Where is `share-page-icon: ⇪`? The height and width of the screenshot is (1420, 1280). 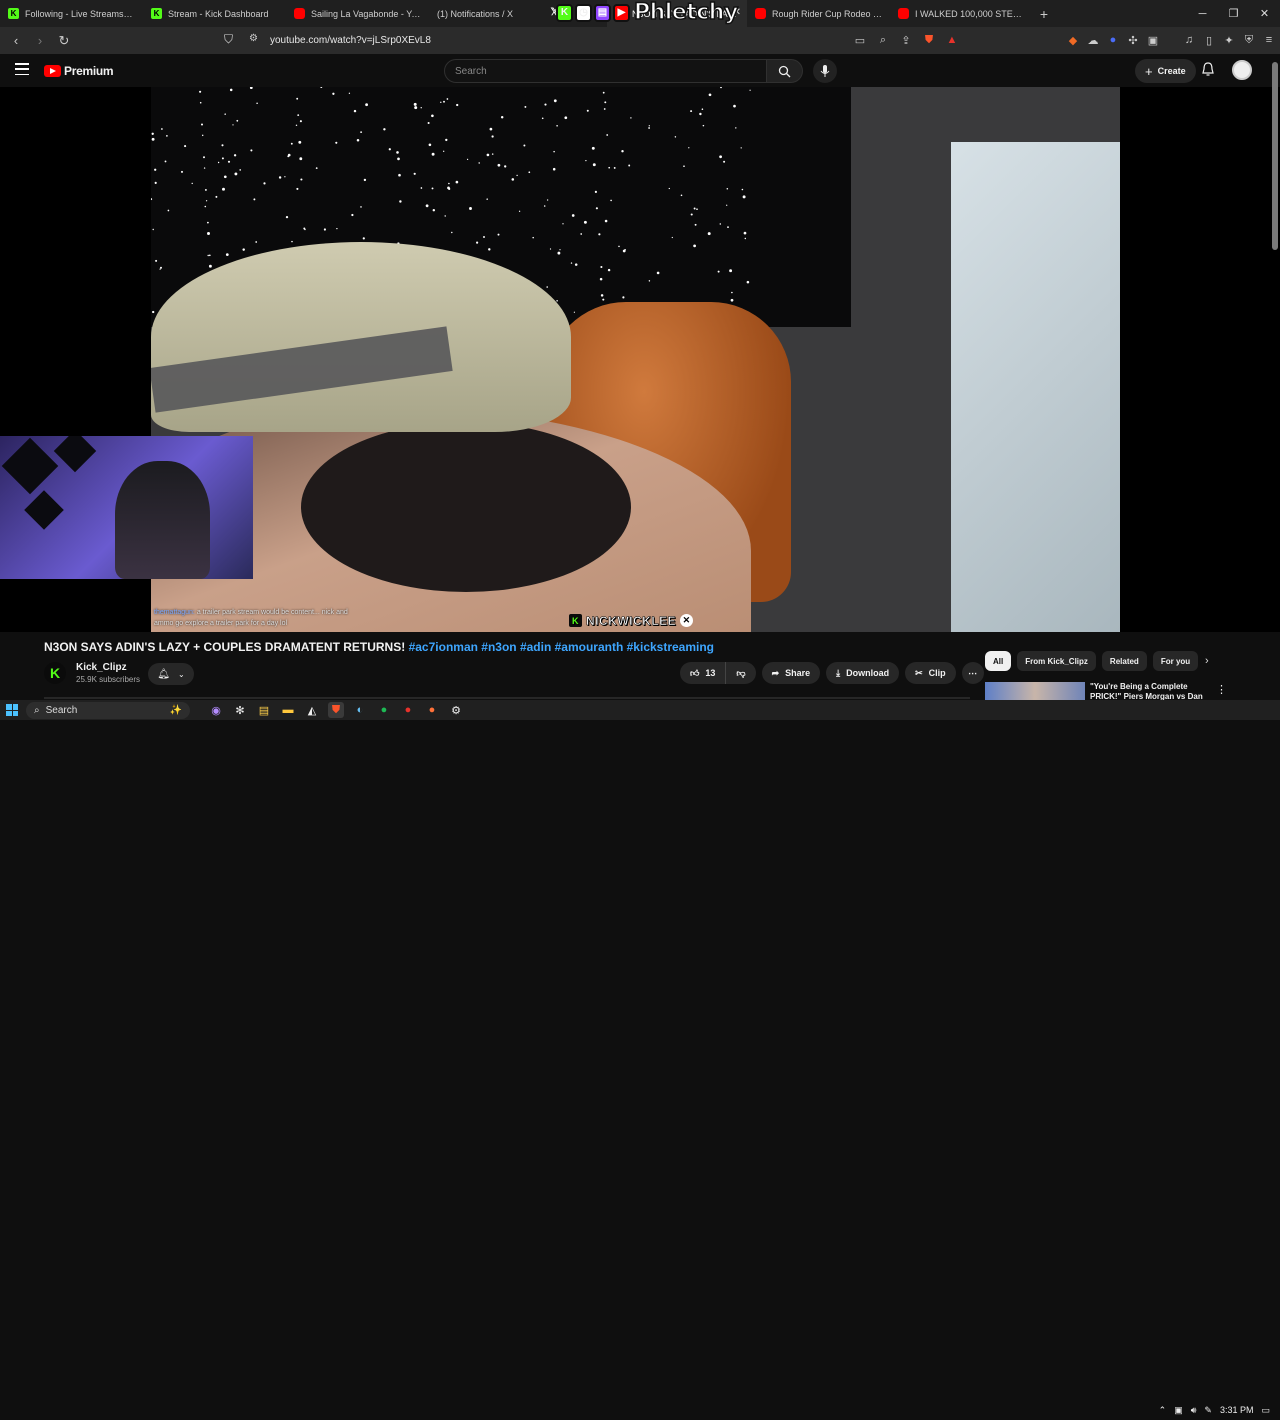 share-page-icon: ⇪ is located at coordinates (906, 40).